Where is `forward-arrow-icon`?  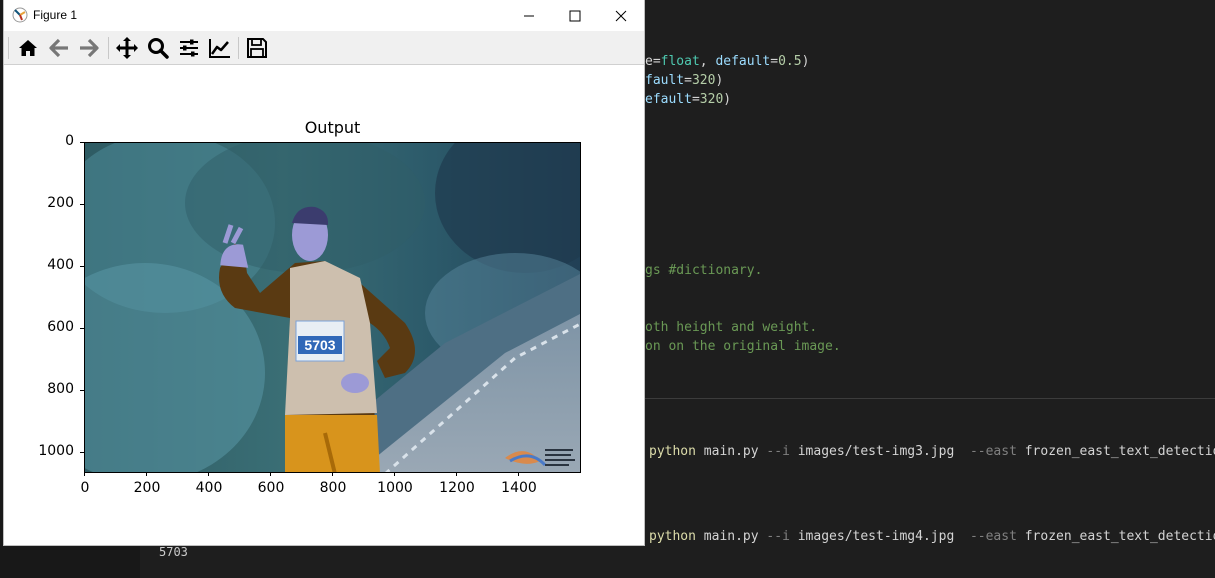
forward-arrow-icon is located at coordinates (89, 48).